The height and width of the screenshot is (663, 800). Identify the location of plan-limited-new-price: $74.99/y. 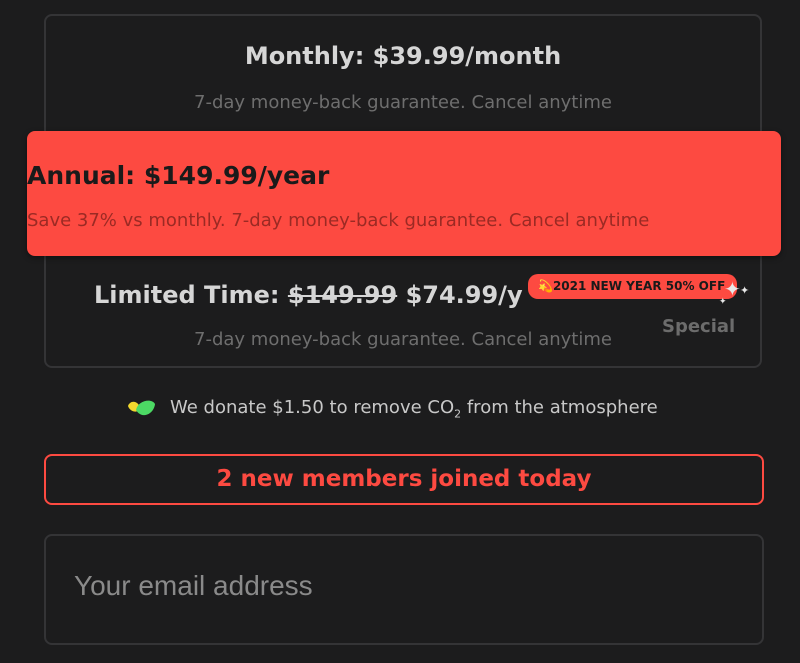
(464, 295).